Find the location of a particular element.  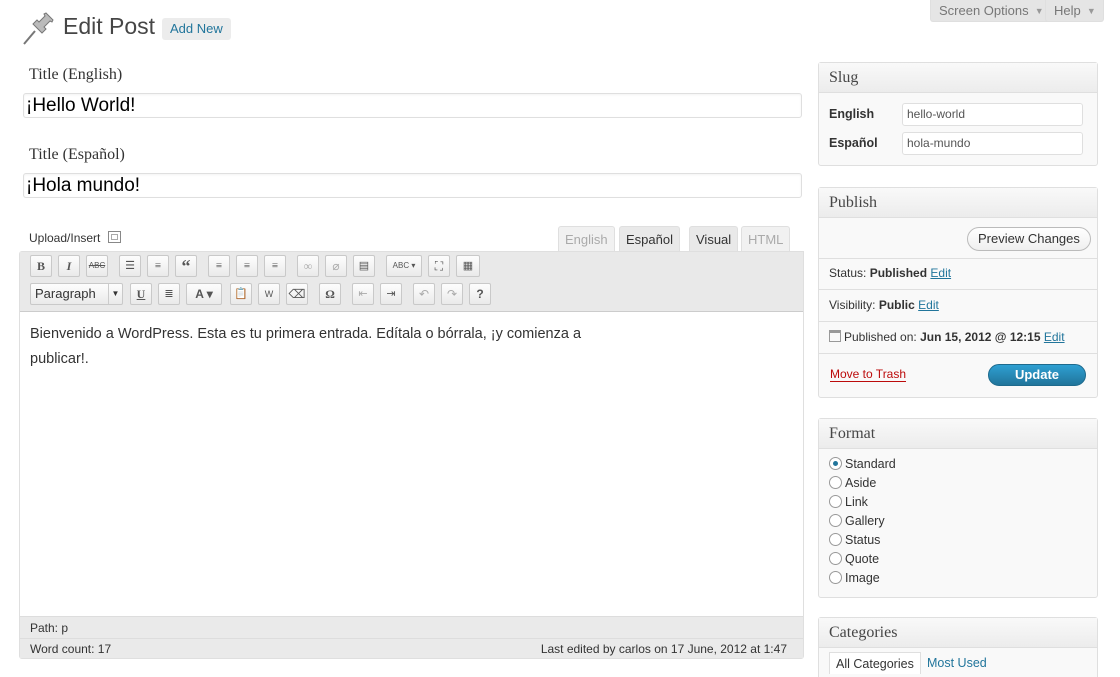

status-row: Status: Published Edit is located at coordinates (890, 273).